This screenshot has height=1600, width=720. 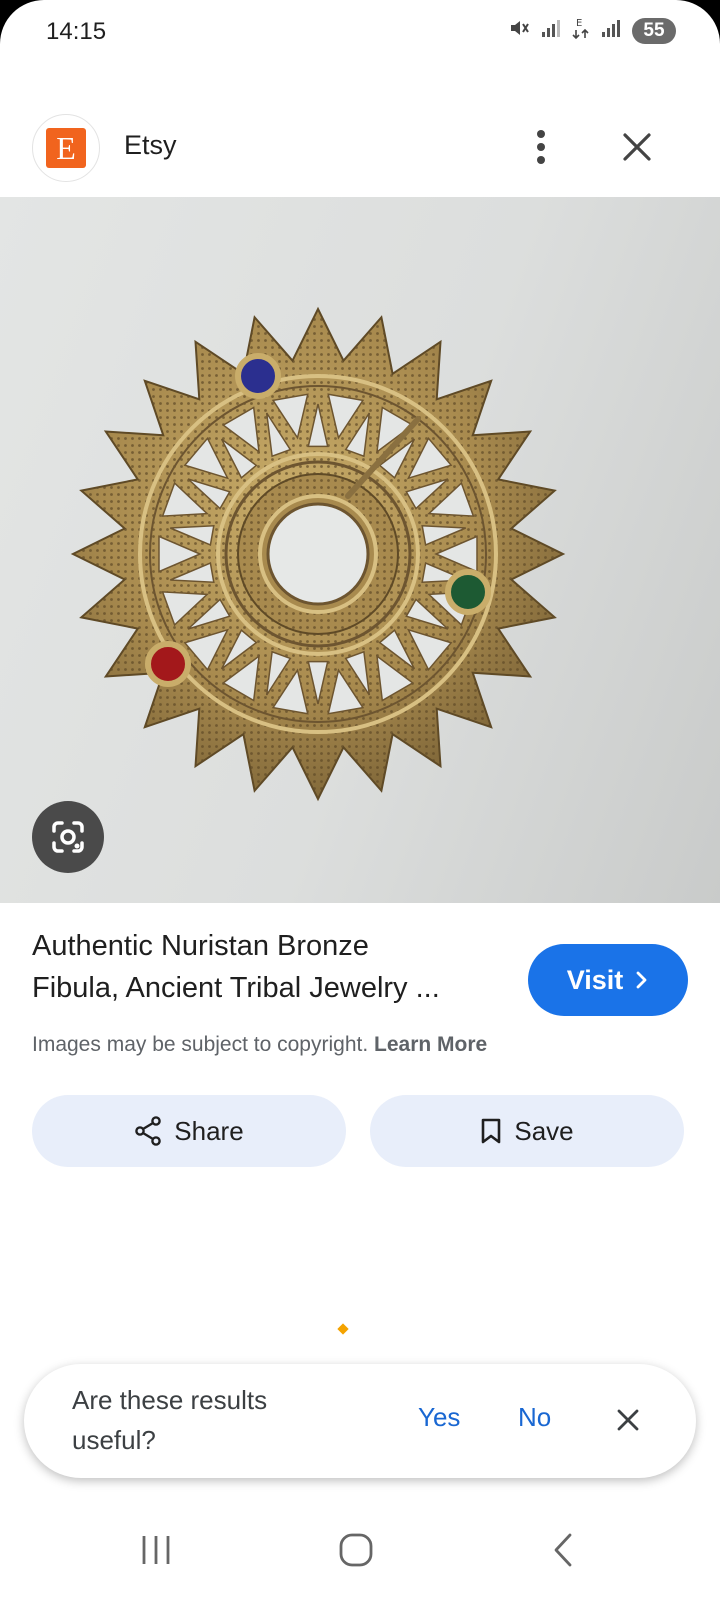 What do you see at coordinates (595, 979) in the screenshot?
I see `visit-label: Visit` at bounding box center [595, 979].